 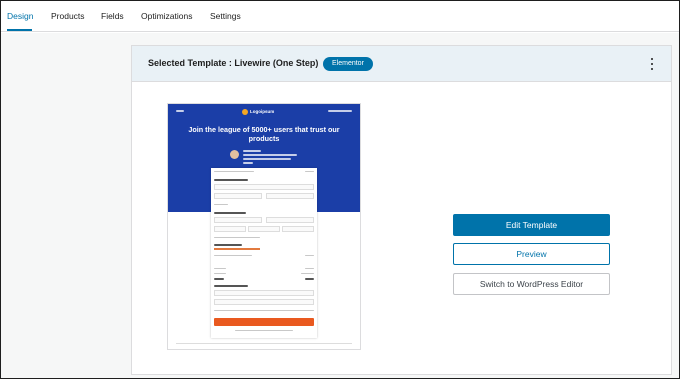 I want to click on thumbnail-checkout-form, so click(x=264, y=253).